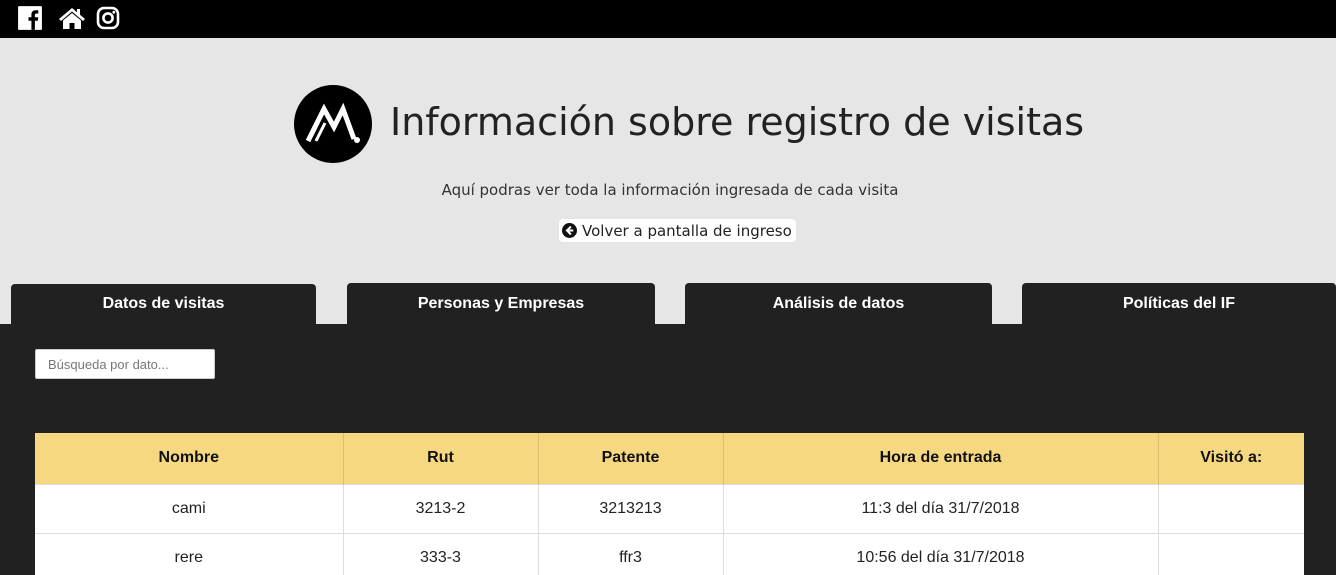 This screenshot has height=575, width=1336. What do you see at coordinates (108, 18) in the screenshot?
I see `instagram-icon` at bounding box center [108, 18].